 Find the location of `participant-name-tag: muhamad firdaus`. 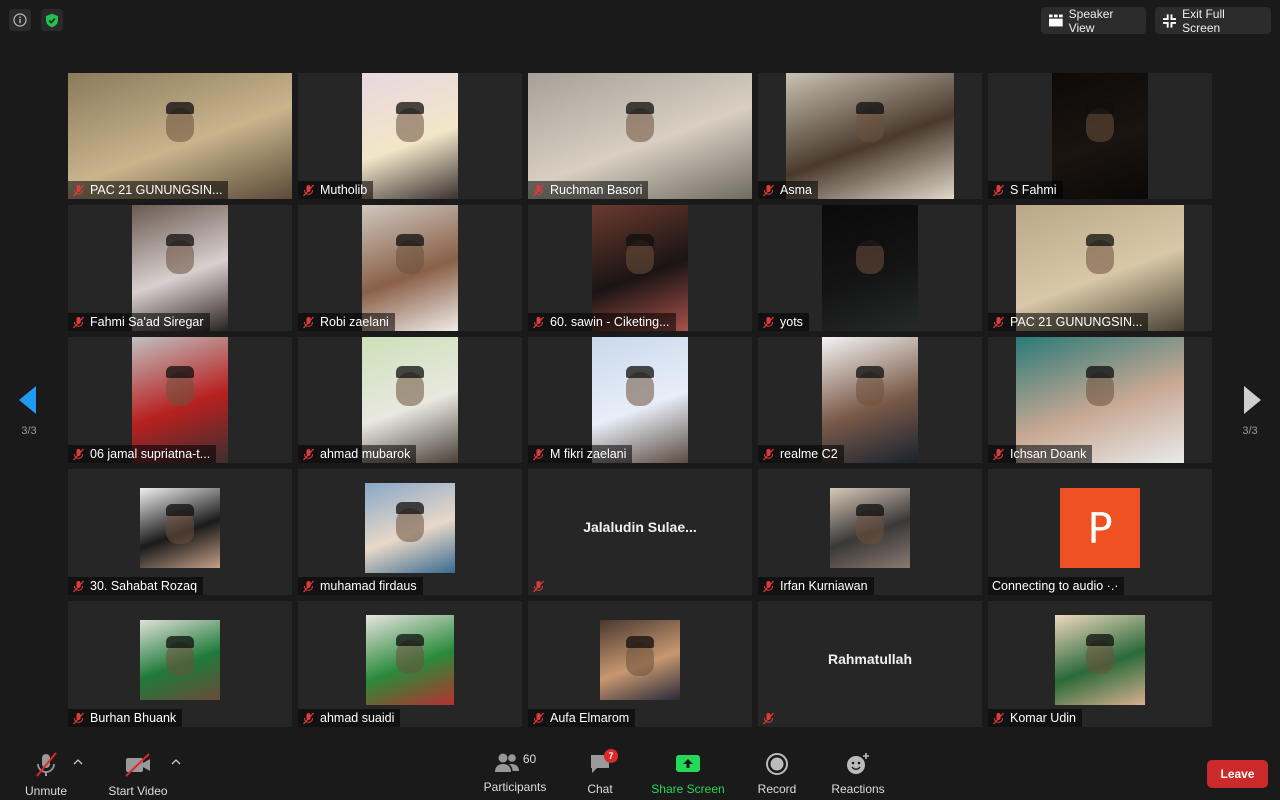

participant-name-tag: muhamad firdaus is located at coordinates (360, 586).